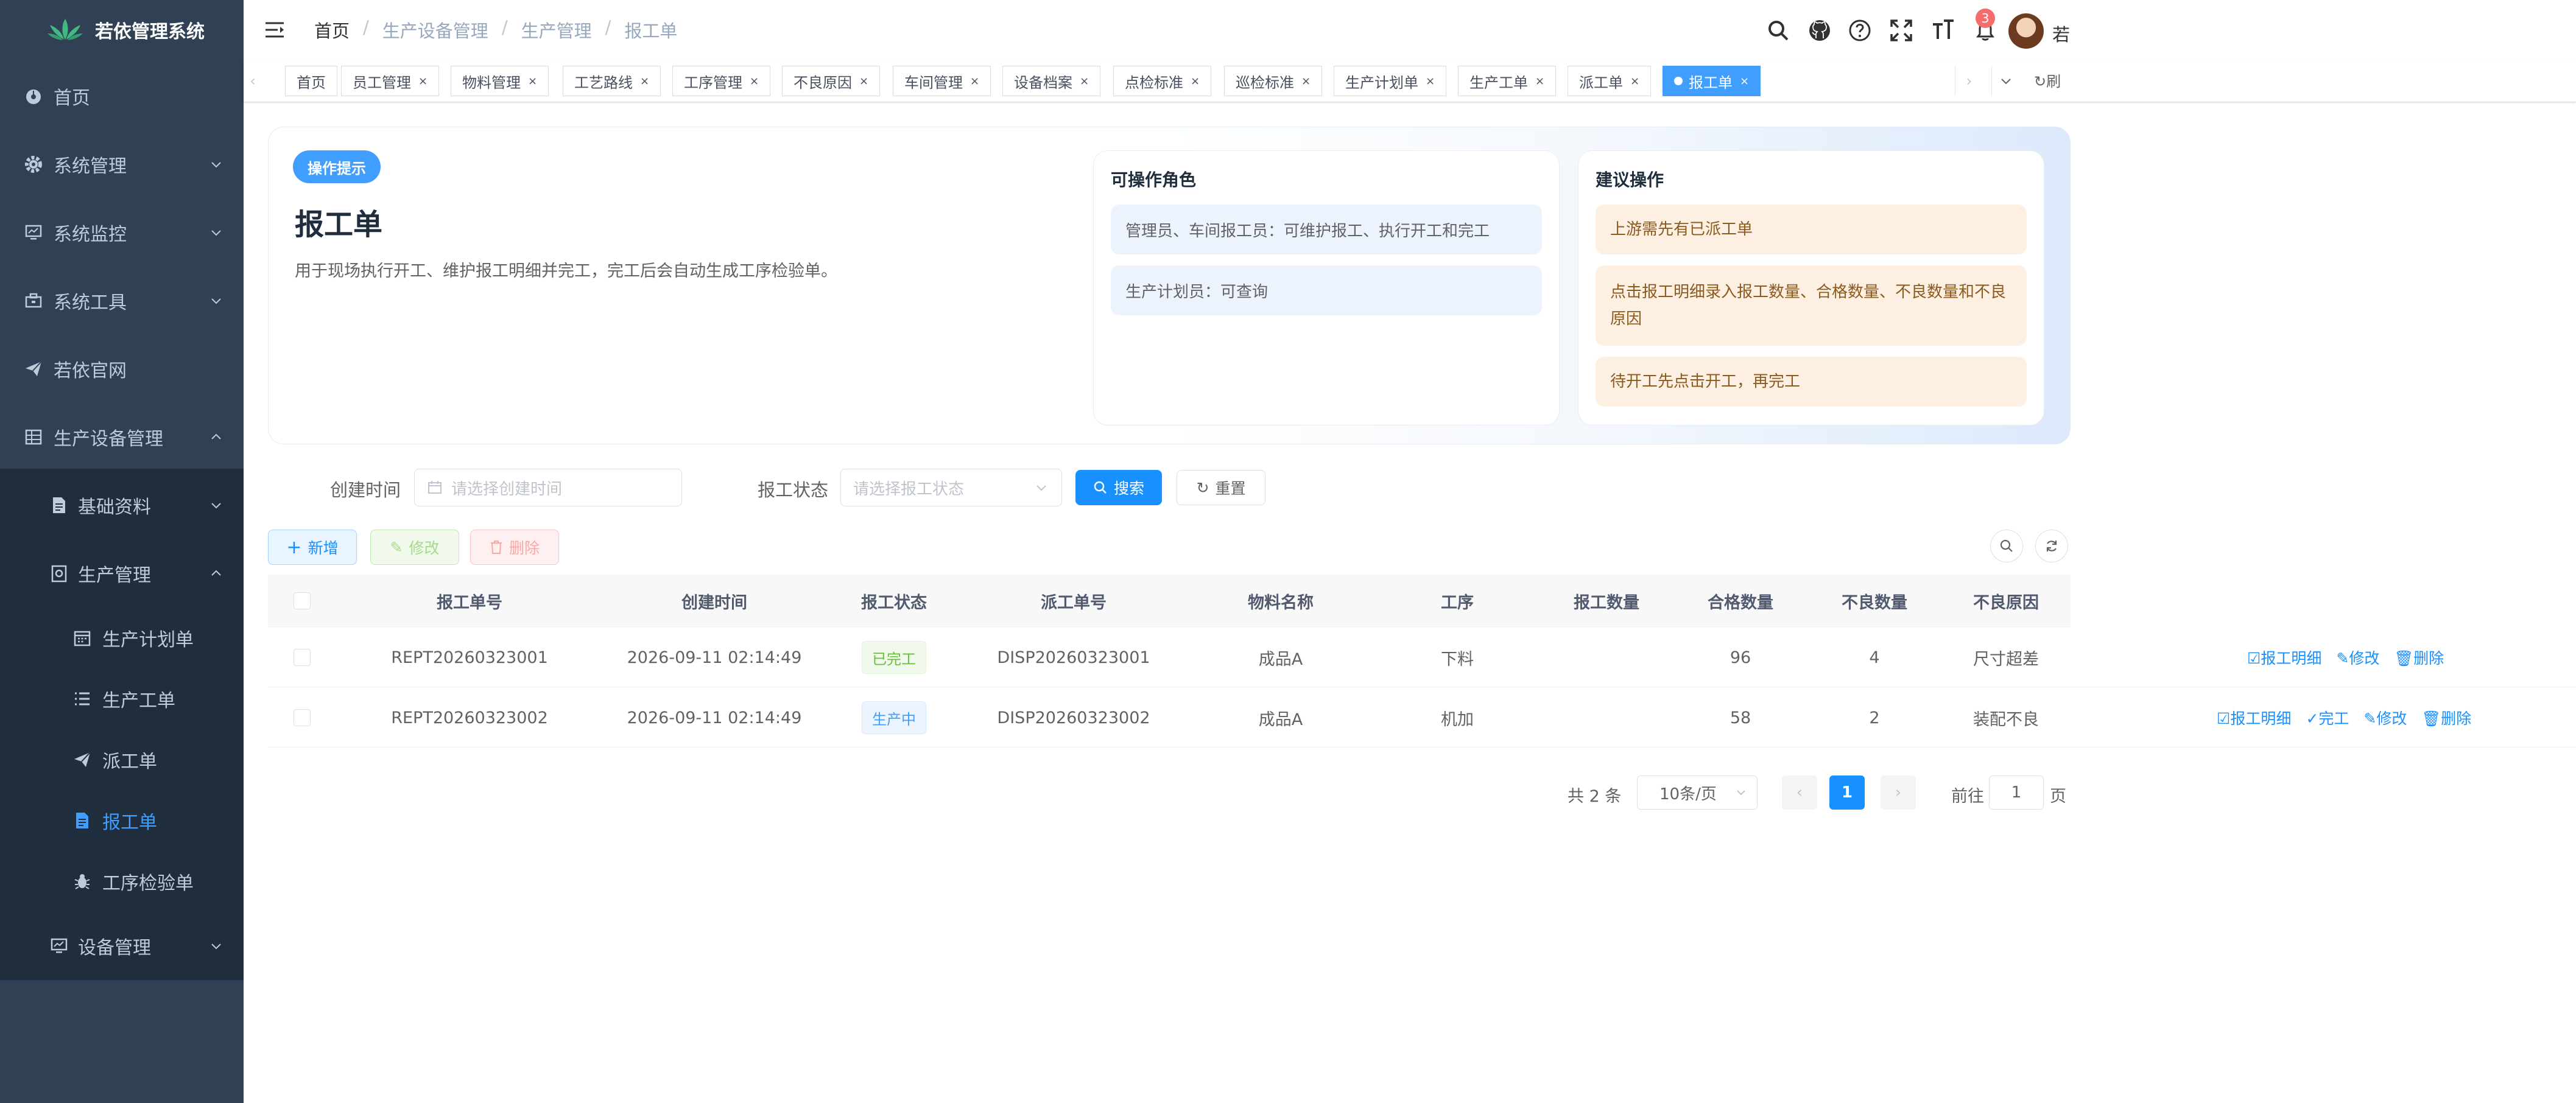 The height and width of the screenshot is (1103, 2576). I want to click on sidebar-item-dispatch-order: 派工单, so click(122, 760).